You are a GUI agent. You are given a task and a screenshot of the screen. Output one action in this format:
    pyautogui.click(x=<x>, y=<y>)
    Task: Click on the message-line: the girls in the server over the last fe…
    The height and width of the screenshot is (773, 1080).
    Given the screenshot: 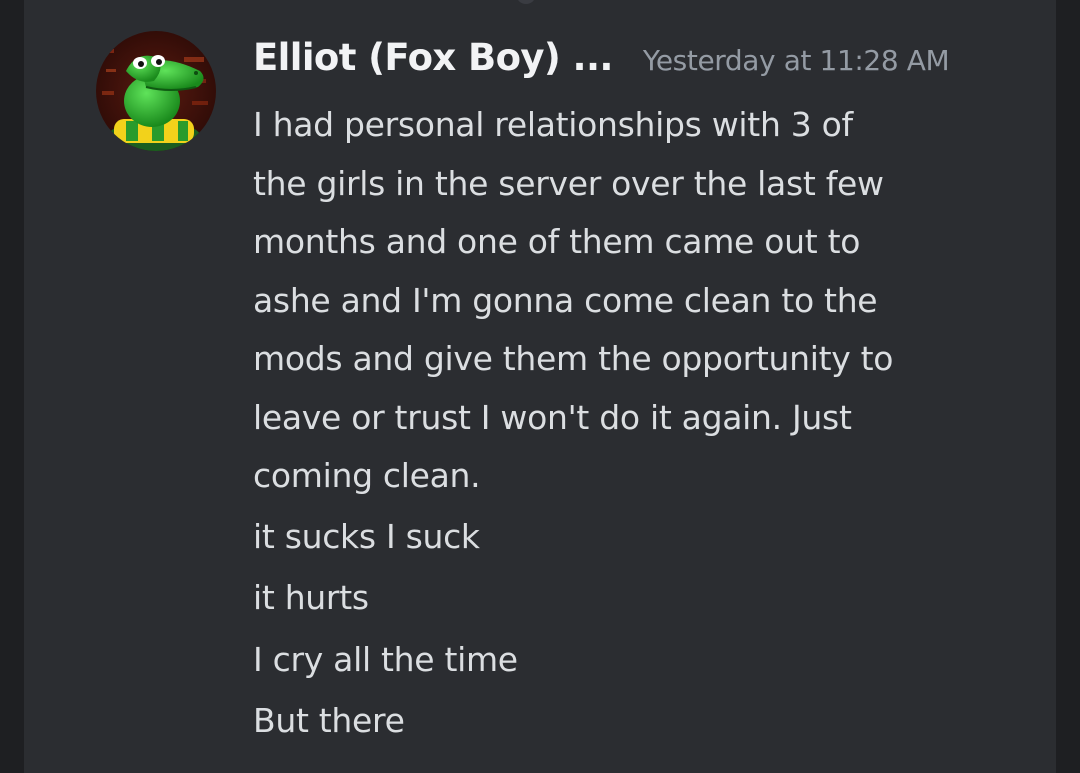 What is the action you would take?
    pyautogui.click(x=568, y=183)
    